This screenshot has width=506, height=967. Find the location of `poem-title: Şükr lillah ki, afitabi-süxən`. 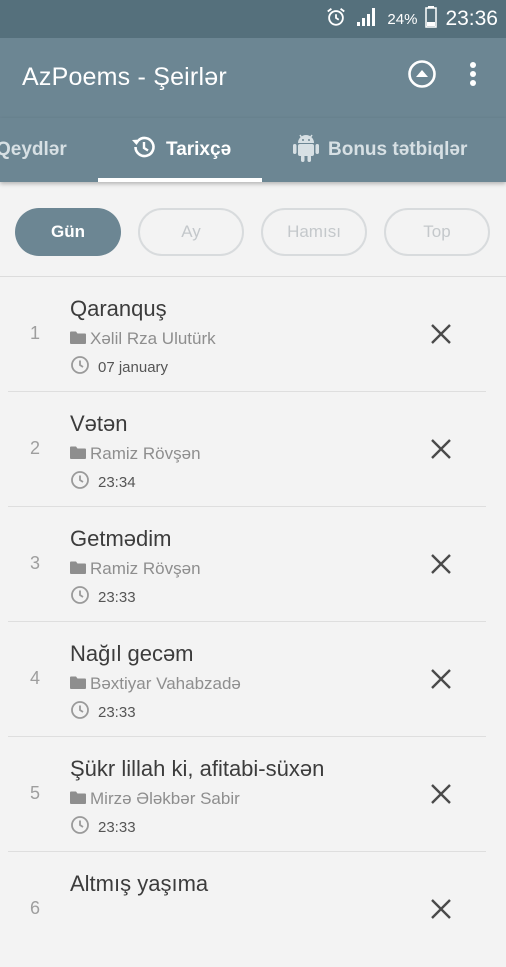

poem-title: Şükr lillah ki, afitabi-süxən is located at coordinates (197, 768).